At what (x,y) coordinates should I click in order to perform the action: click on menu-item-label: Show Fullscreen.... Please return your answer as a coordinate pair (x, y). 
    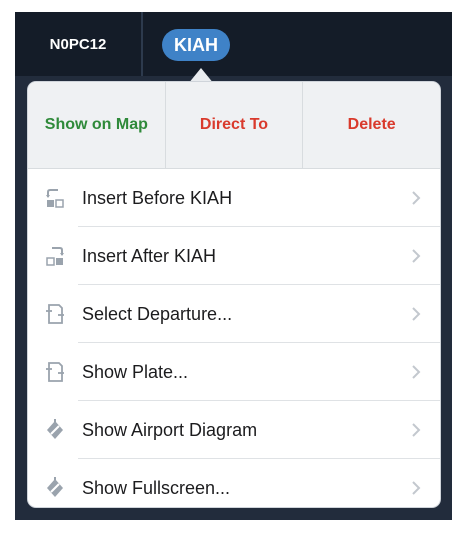
    Looking at the image, I should click on (156, 487).